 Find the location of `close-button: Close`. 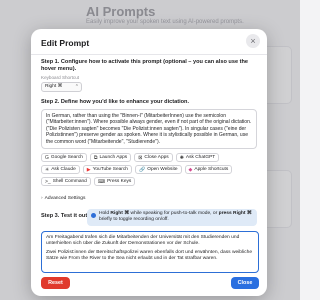

close-button: Close is located at coordinates (245, 283).